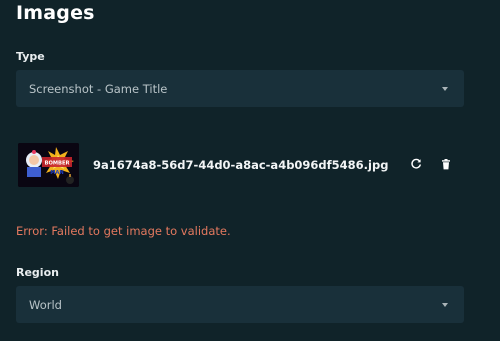 This screenshot has height=341, width=500. Describe the element at coordinates (45, 304) in the screenshot. I see `region-select-value: World` at that location.